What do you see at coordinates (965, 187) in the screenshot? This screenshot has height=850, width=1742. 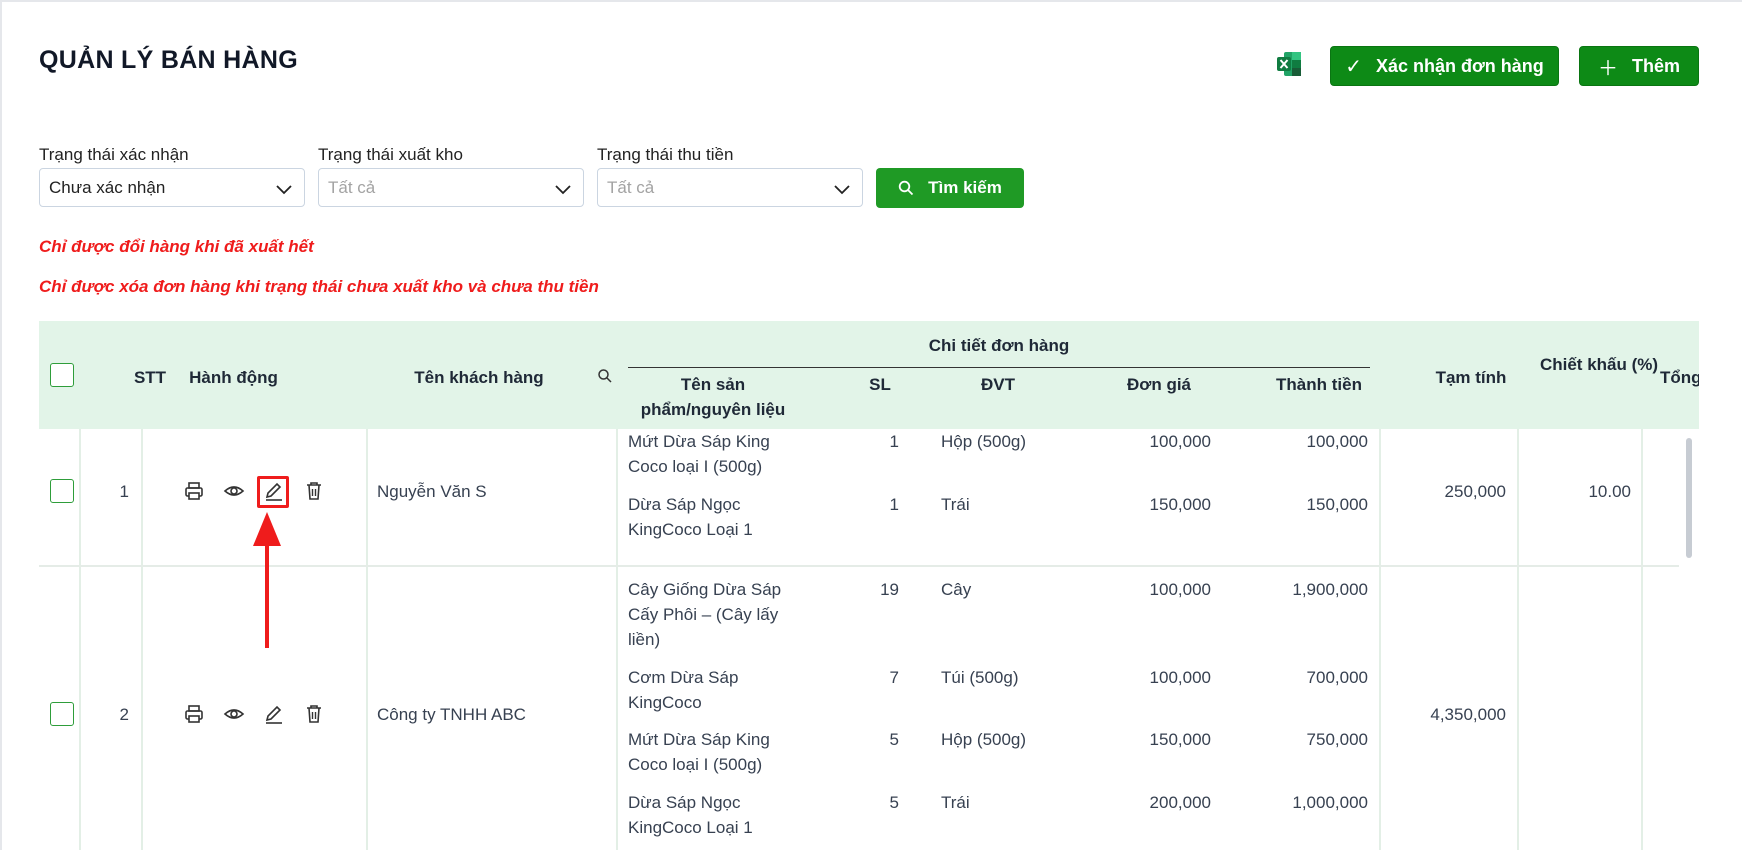 I see `search-label: Tìm kiếm` at bounding box center [965, 187].